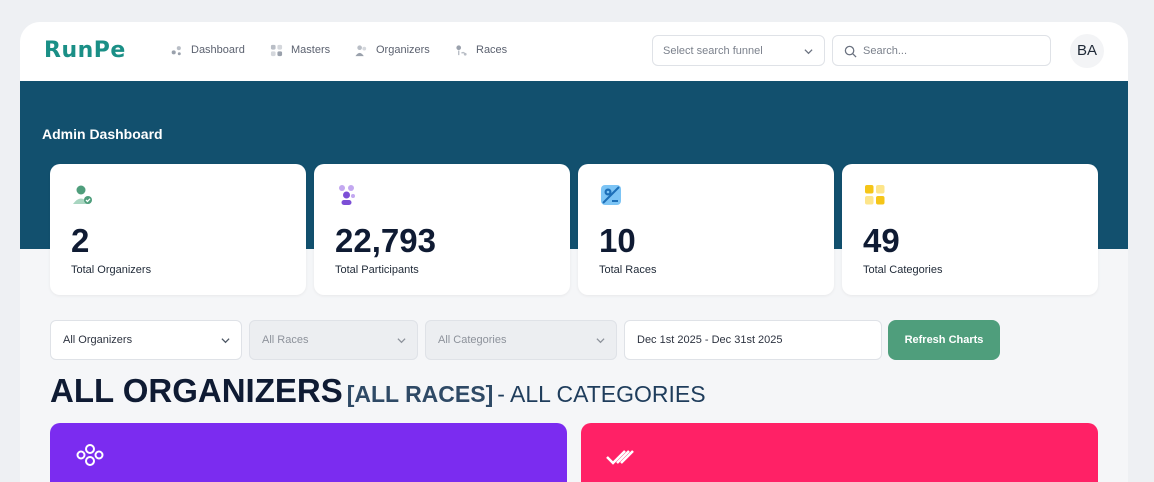  I want to click on stat-card-participants: 22,793 Total Participants, so click(442, 229).